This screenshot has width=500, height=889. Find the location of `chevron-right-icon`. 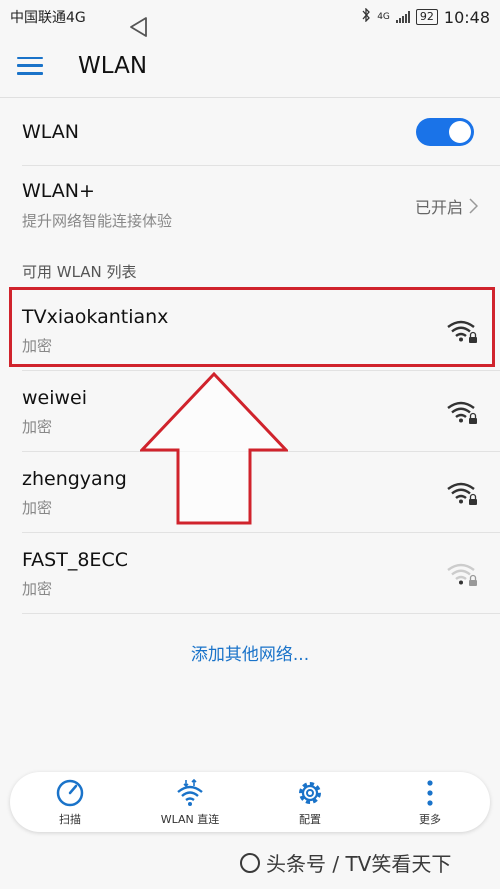

chevron-right-icon is located at coordinates (473, 206).